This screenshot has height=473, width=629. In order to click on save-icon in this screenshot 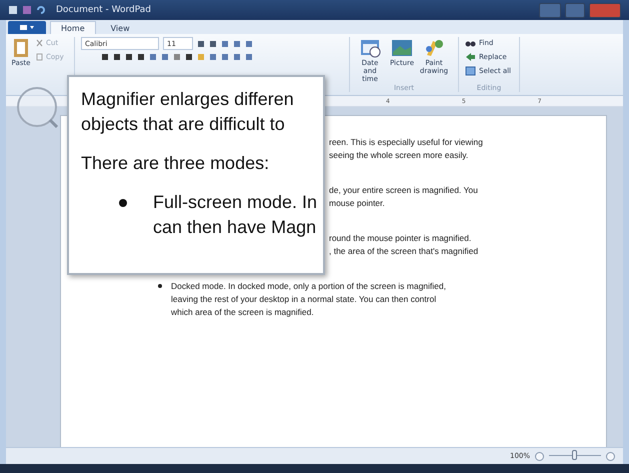, I will do `click(27, 10)`.